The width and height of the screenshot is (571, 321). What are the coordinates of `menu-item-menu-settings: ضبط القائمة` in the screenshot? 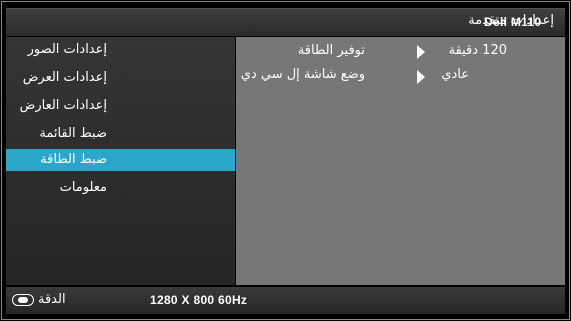 It's located at (120, 134).